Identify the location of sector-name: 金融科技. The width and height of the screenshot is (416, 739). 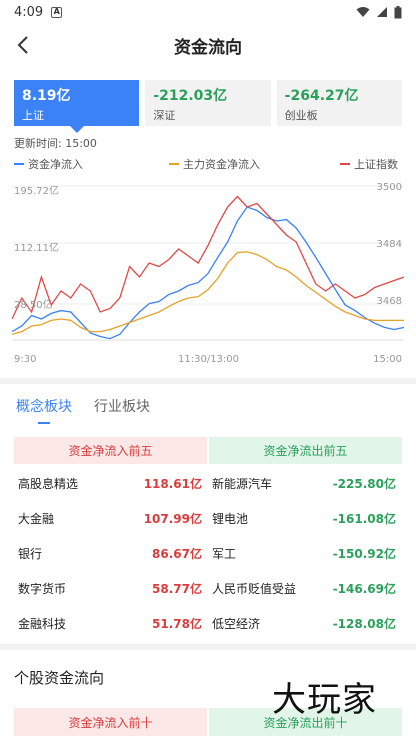
(42, 624).